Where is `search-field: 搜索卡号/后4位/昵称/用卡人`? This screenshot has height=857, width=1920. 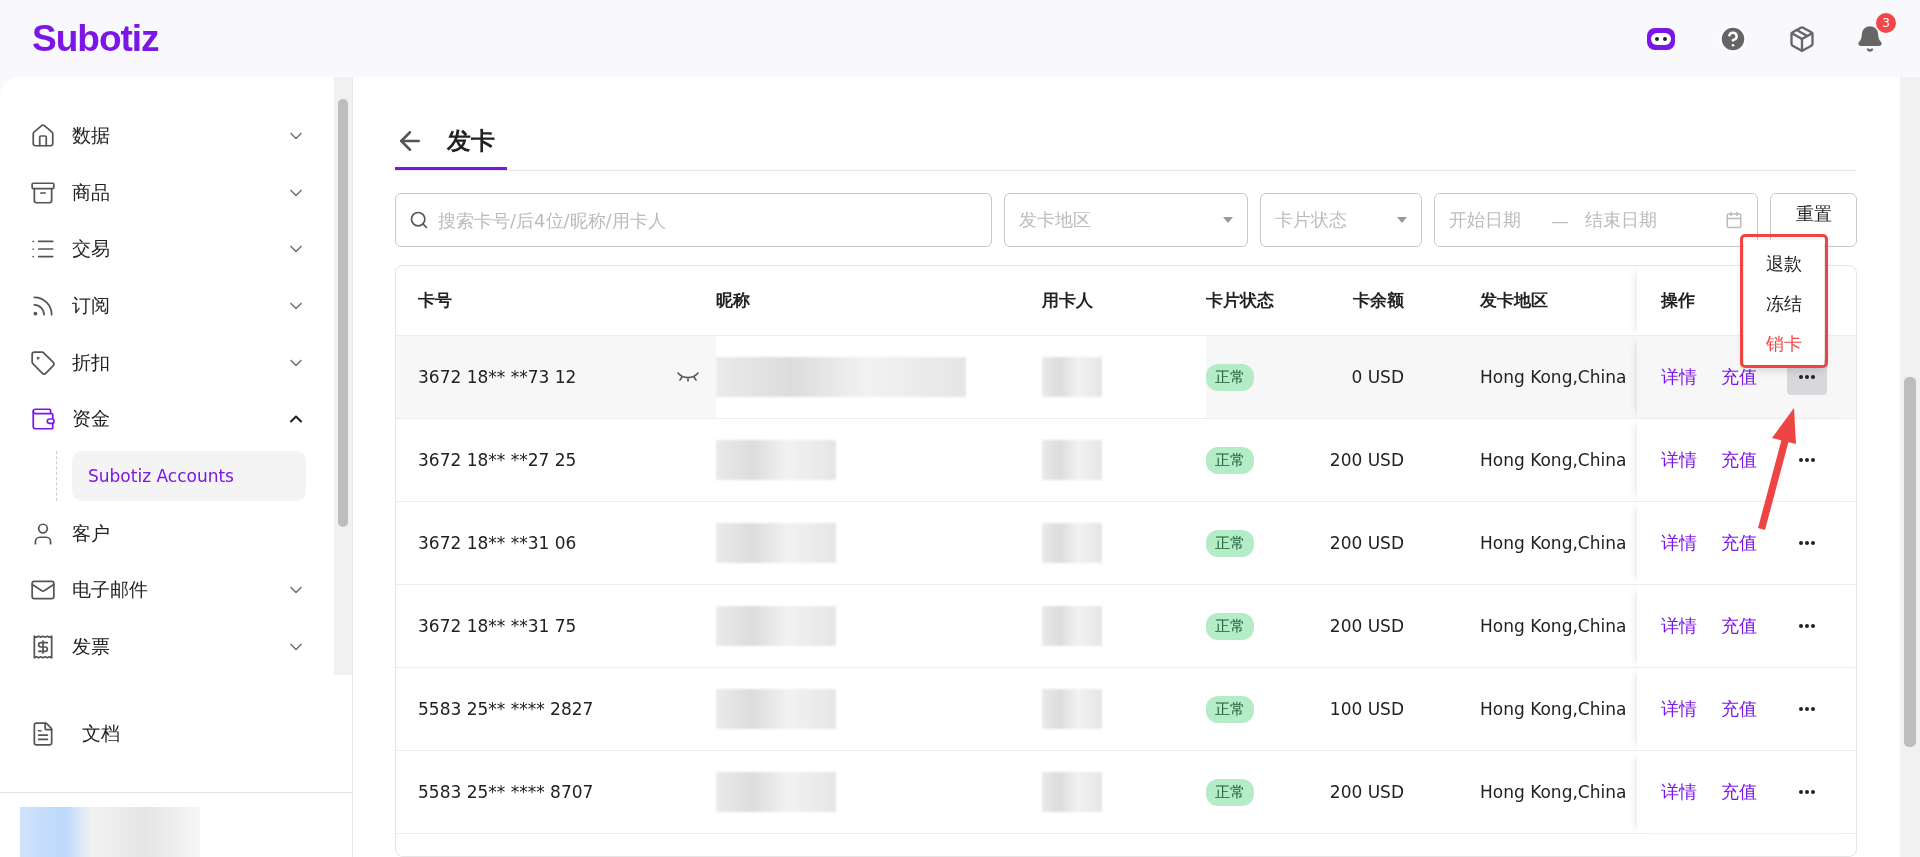 search-field: 搜索卡号/后4位/昵称/用卡人 is located at coordinates (693, 220).